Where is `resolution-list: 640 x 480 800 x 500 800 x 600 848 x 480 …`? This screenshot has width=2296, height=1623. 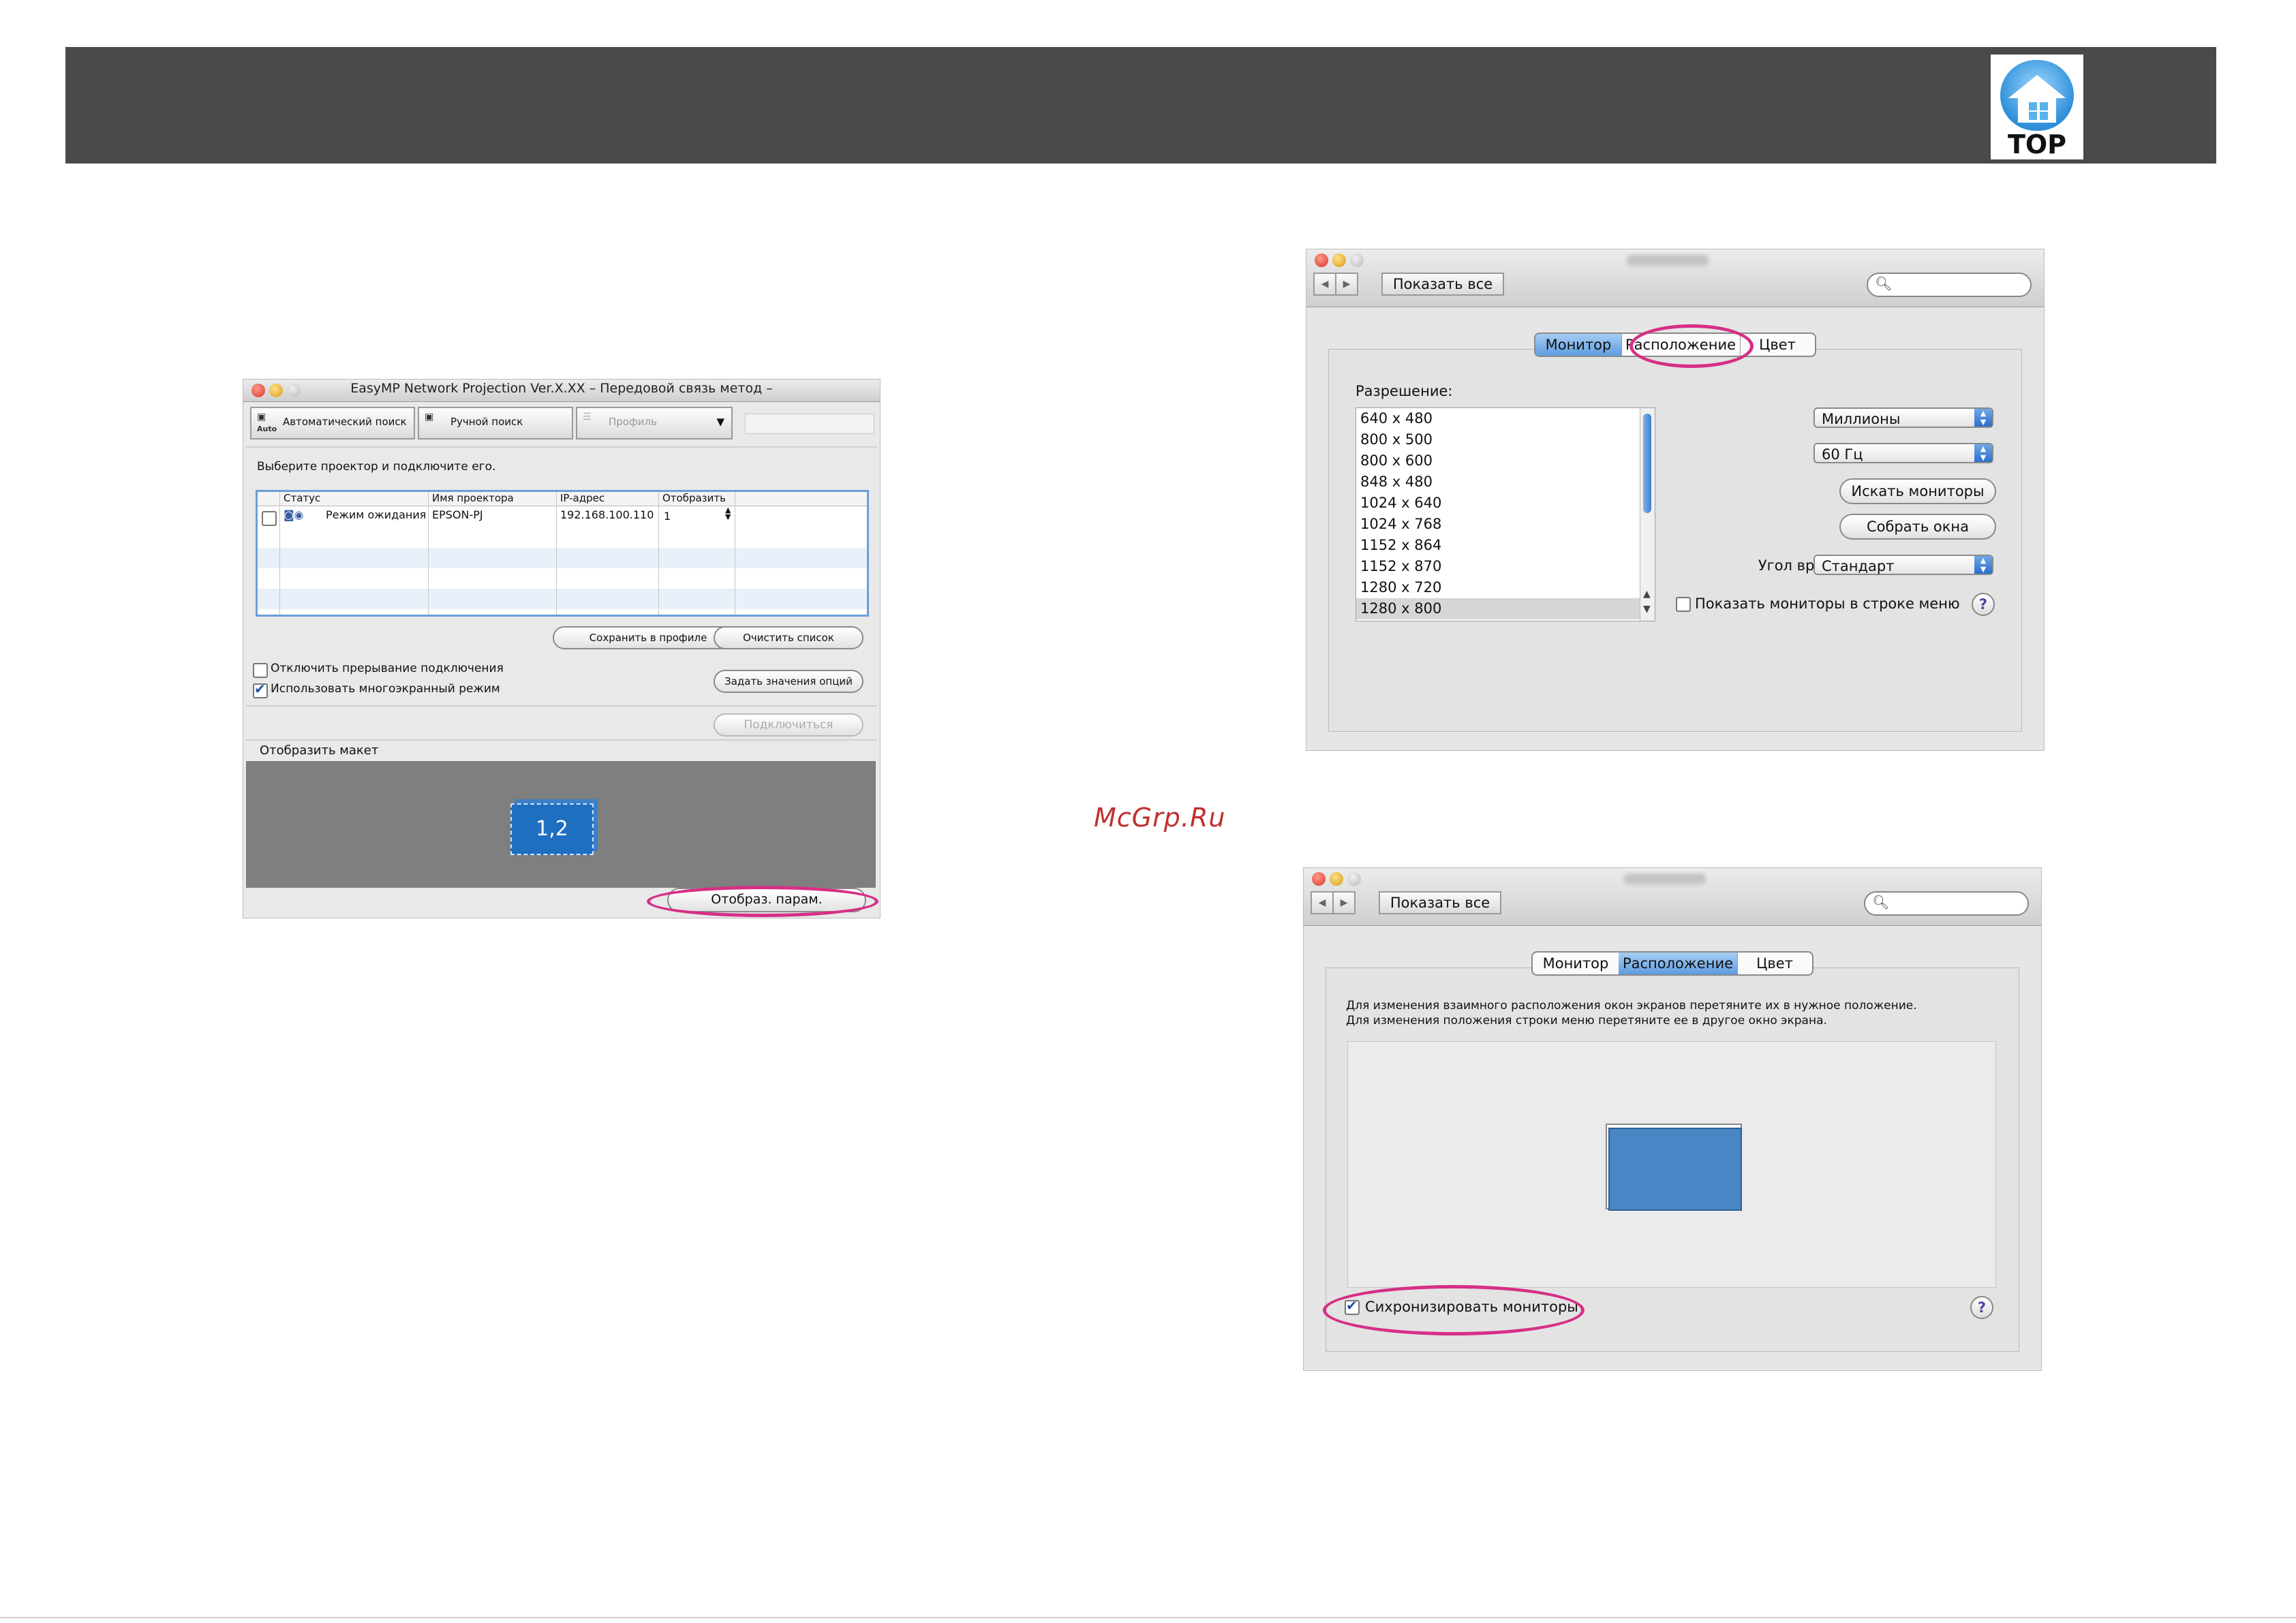
resolution-list: 640 x 480 800 x 500 800 x 600 848 x 480 … is located at coordinates (1505, 514).